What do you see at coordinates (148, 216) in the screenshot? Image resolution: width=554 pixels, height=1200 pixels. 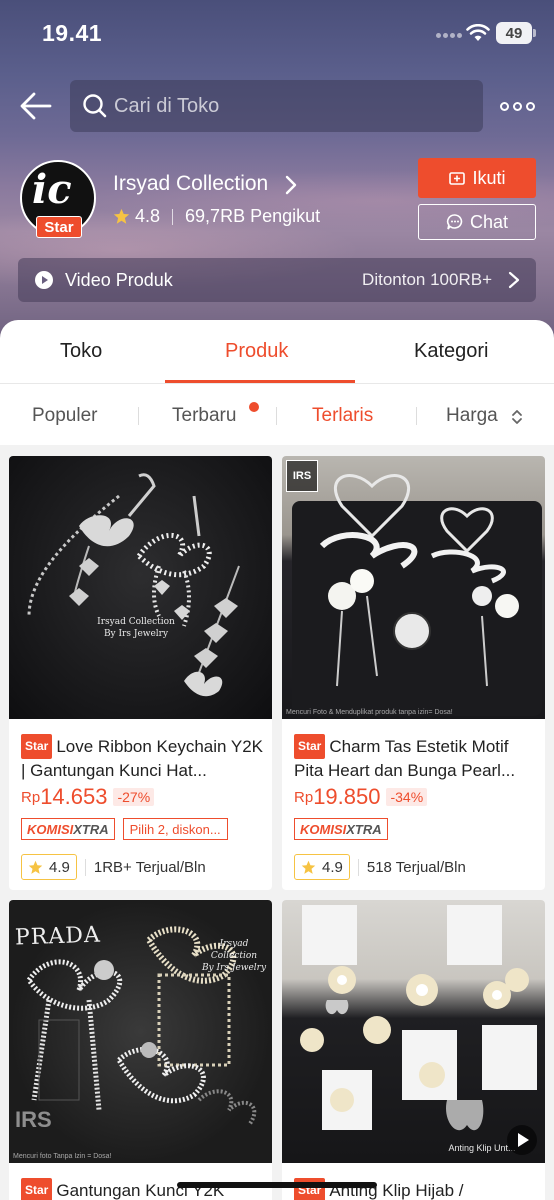 I see `shop-rating: 4.8` at bounding box center [148, 216].